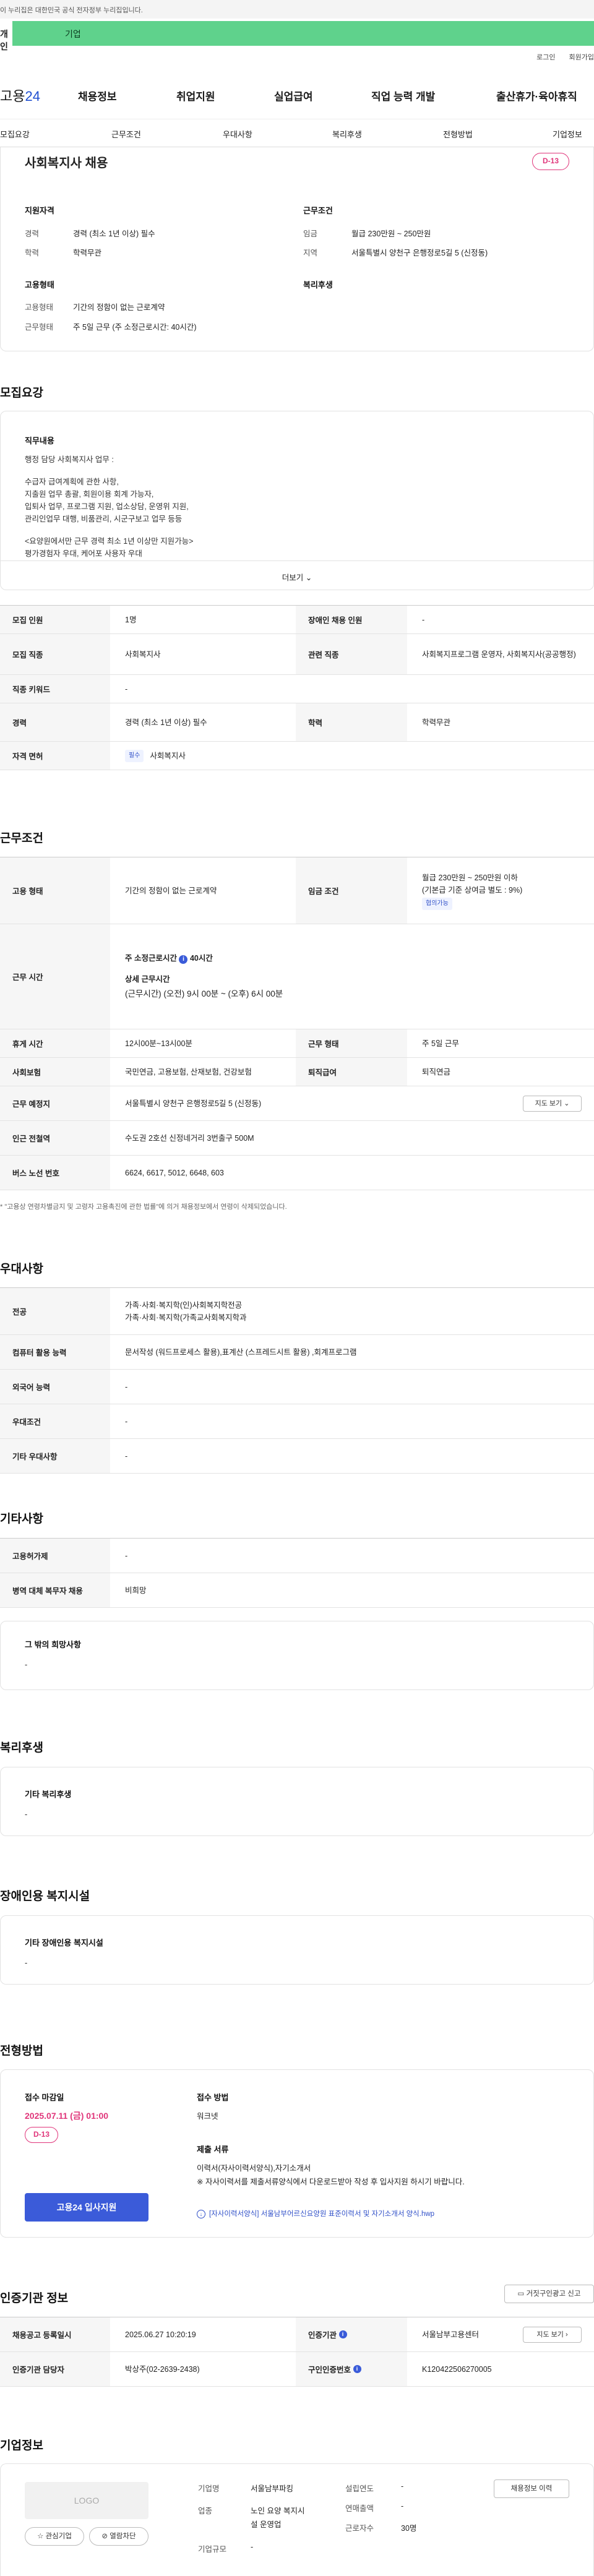 The height and width of the screenshot is (2576, 594). What do you see at coordinates (55, 756) in the screenshot?
I see `th-license: 자격 면허` at bounding box center [55, 756].